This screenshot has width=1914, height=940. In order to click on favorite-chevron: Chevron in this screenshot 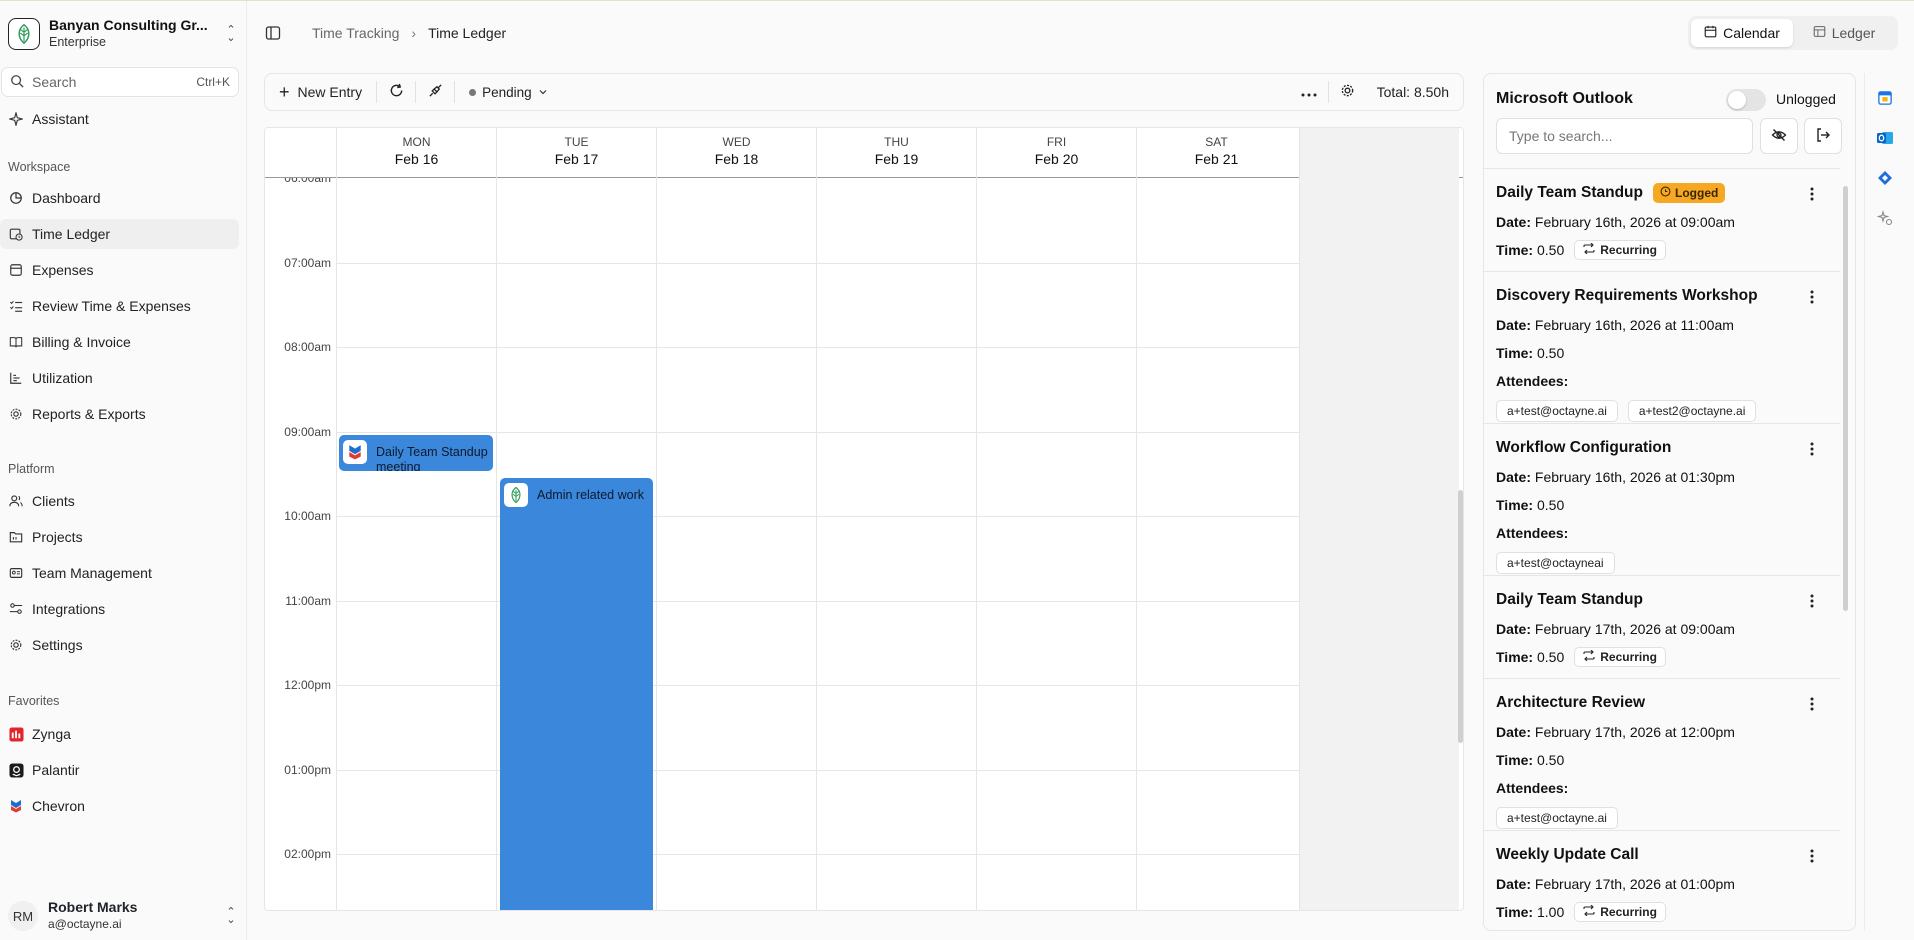, I will do `click(119, 806)`.